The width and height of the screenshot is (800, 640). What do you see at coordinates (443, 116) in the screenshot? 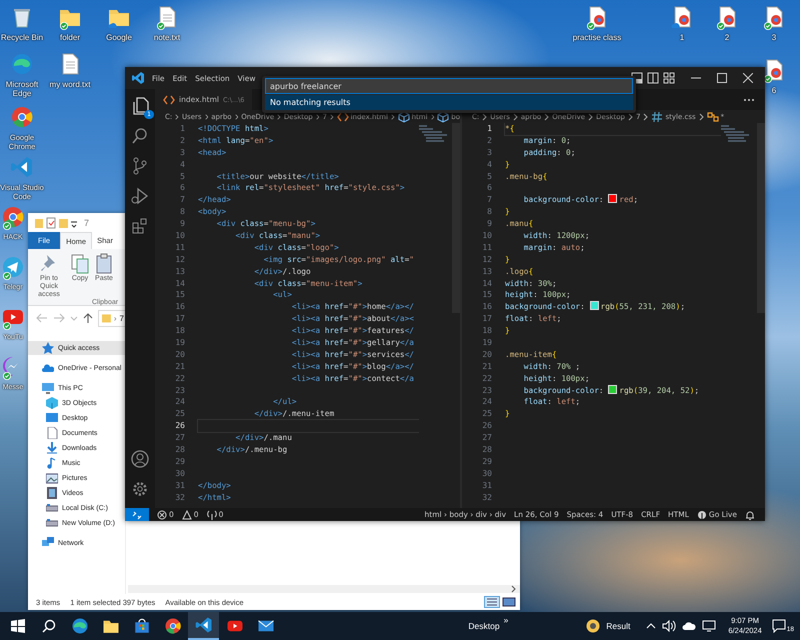
I see `cube-outline-icon` at bounding box center [443, 116].